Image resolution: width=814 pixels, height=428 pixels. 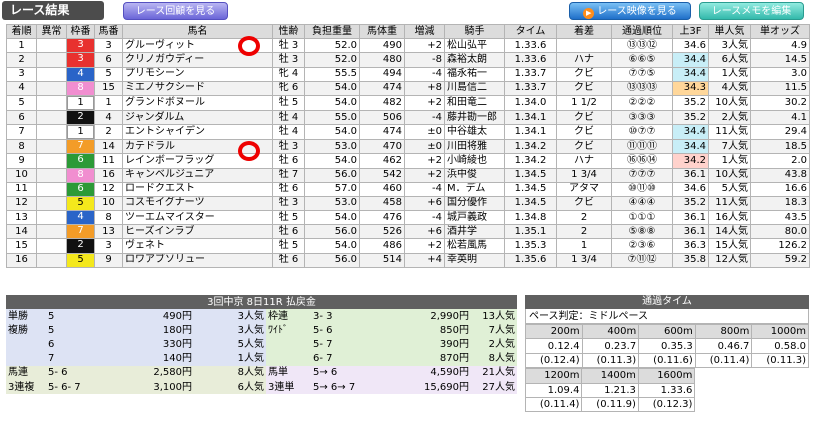 What do you see at coordinates (382, 132) in the screenshot?
I see `cell-body: 474` at bounding box center [382, 132].